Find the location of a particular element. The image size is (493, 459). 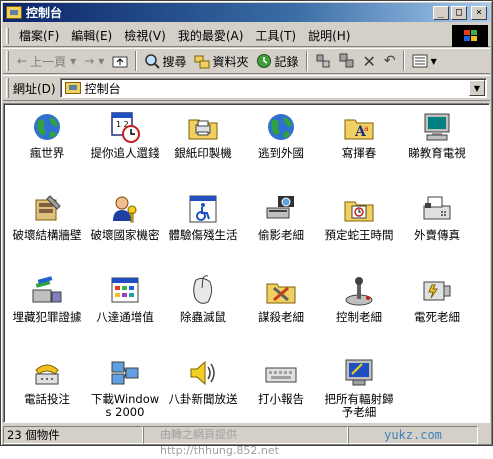

watermark-text: 由轉之網頁提供 http://thhung.852.net is located at coordinates (245, 441).